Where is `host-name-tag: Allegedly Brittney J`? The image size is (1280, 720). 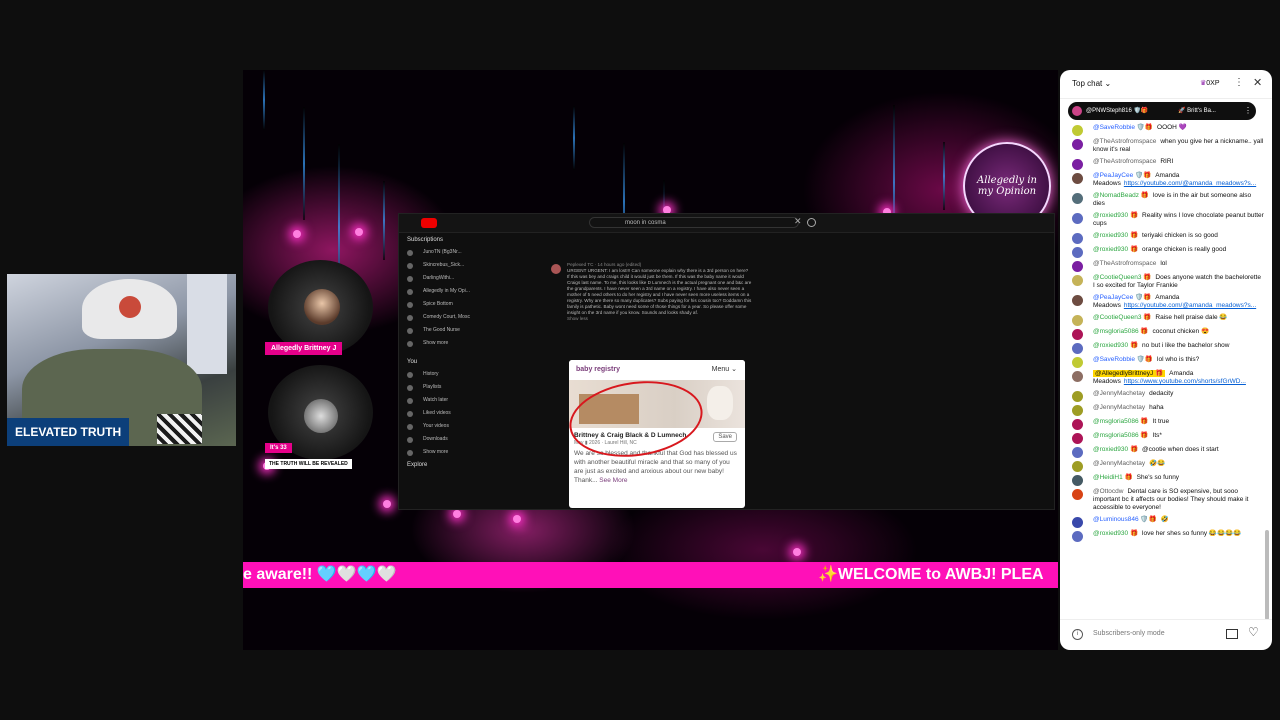 host-name-tag: Allegedly Brittney J is located at coordinates (304, 348).